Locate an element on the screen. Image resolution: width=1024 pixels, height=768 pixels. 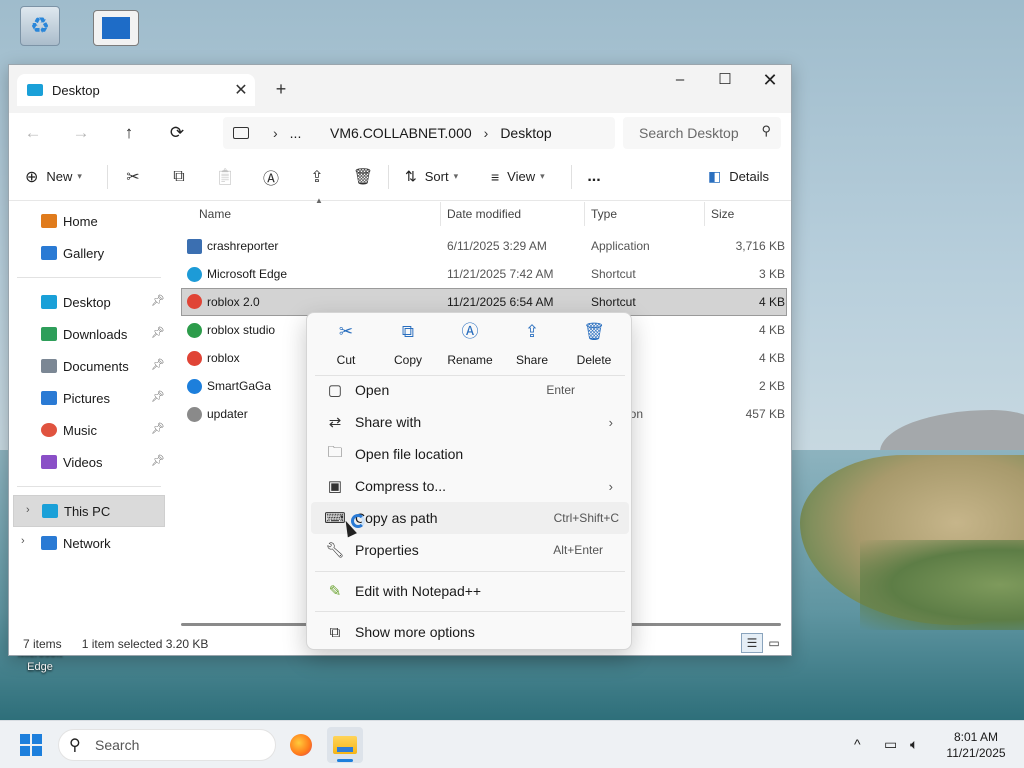
new-button: ⊕ New ▾ is located at coordinates (57, 177).